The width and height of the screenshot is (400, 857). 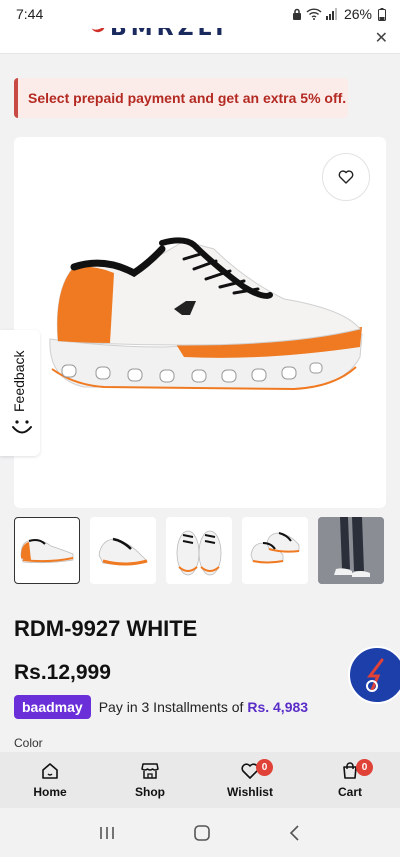 I want to click on brand-logo: BMRZLT, so click(x=161, y=35).